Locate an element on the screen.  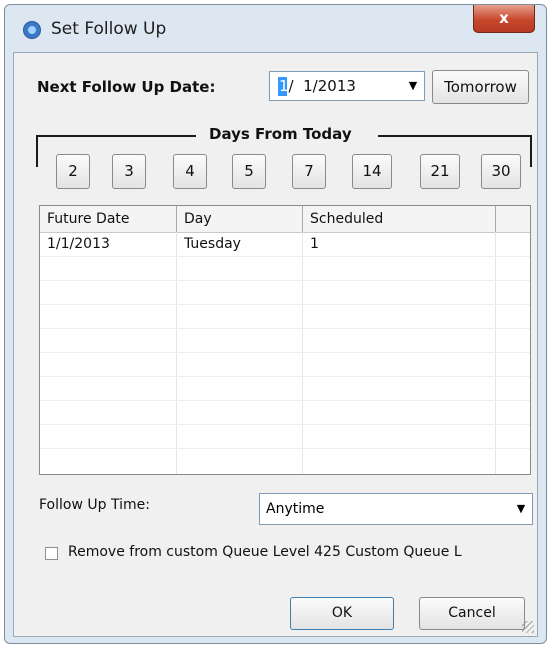
day-button-30: 30 is located at coordinates (501, 171).